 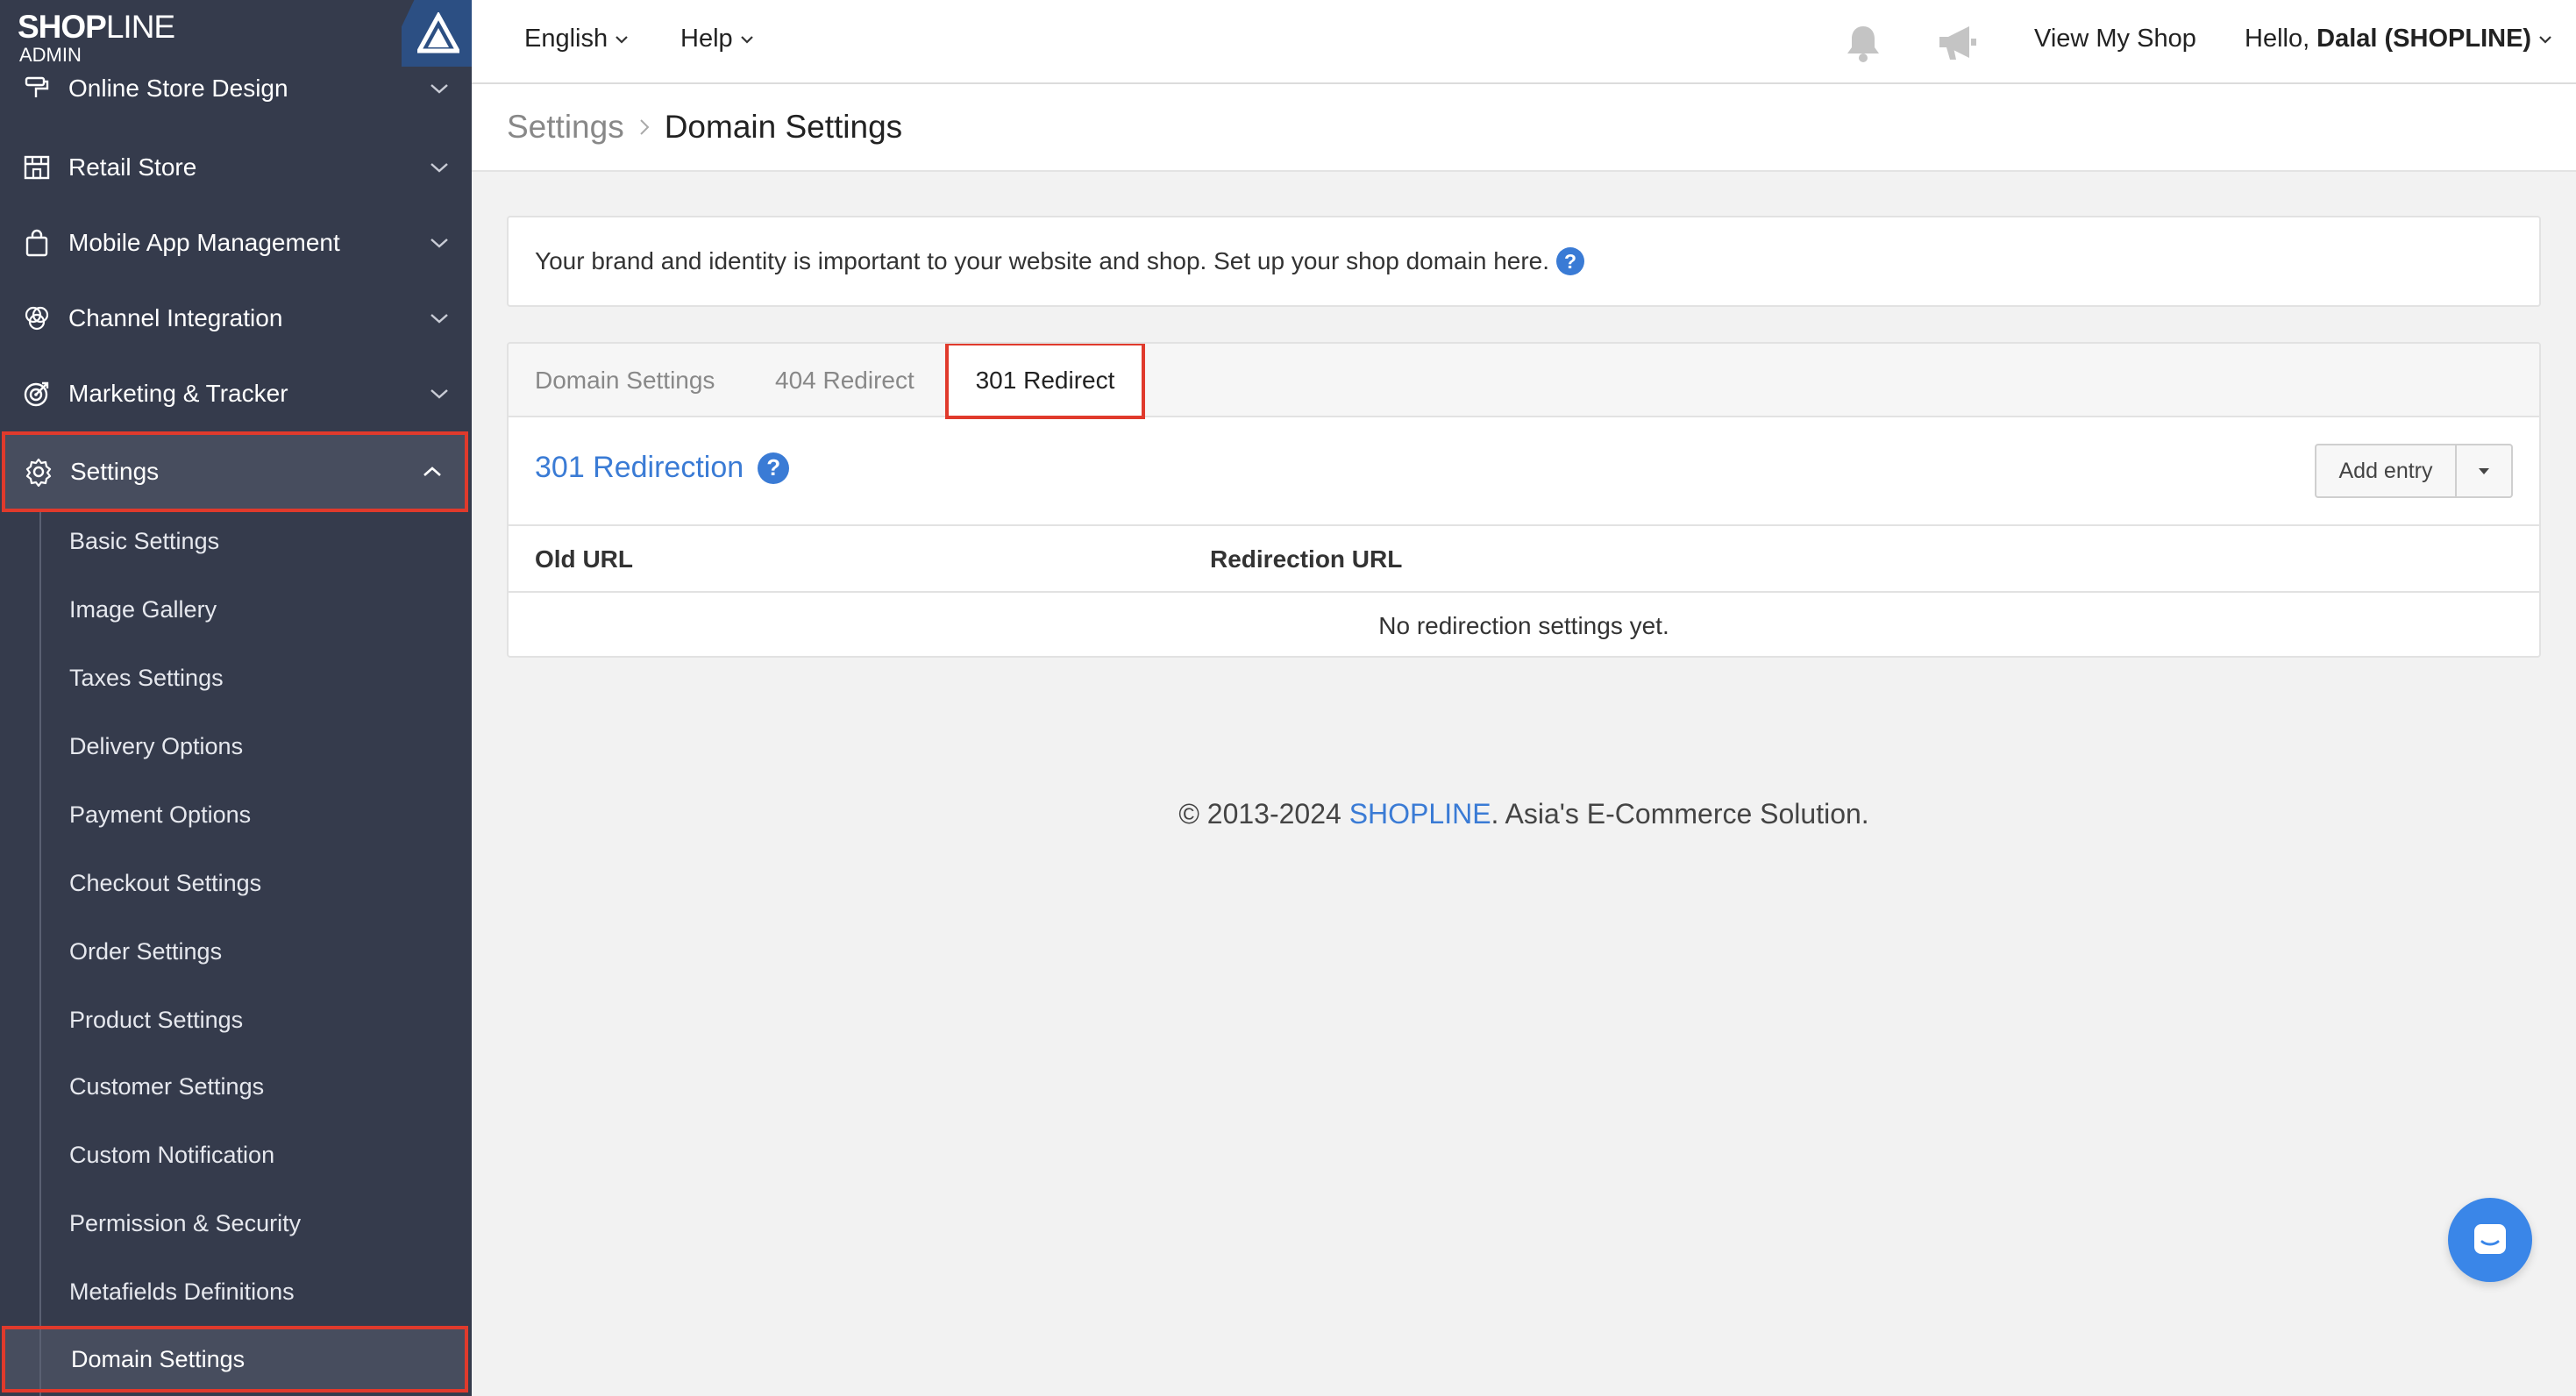 I want to click on logo-thin-text: LINE, so click(x=140, y=27).